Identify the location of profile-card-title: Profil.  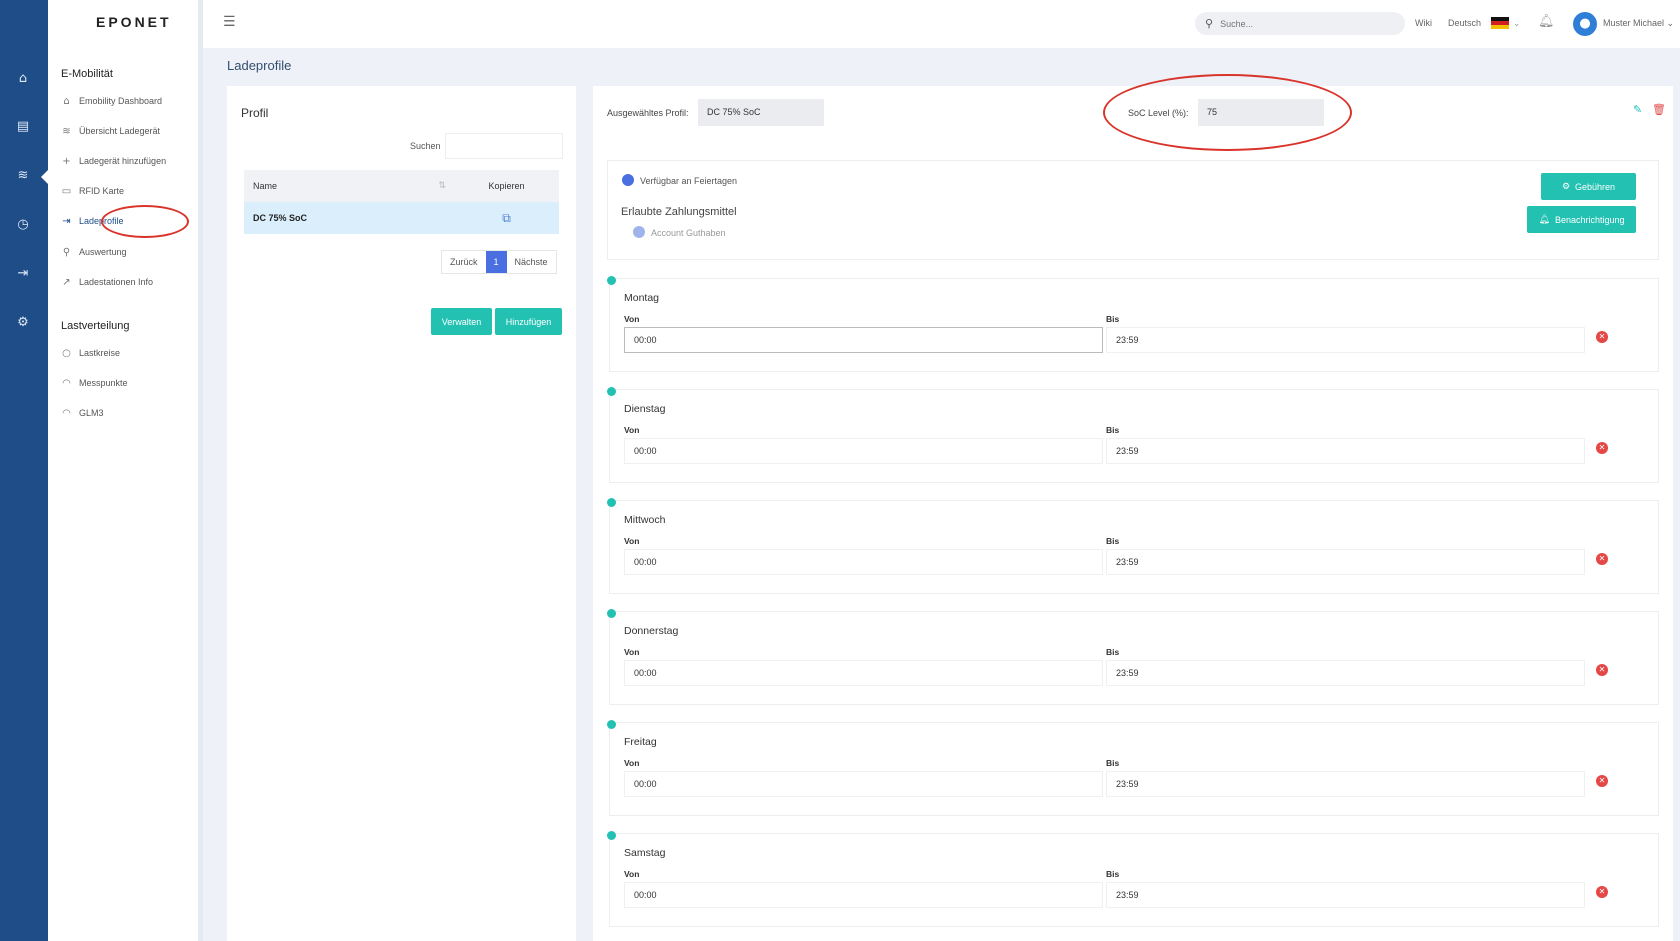
(255, 113).